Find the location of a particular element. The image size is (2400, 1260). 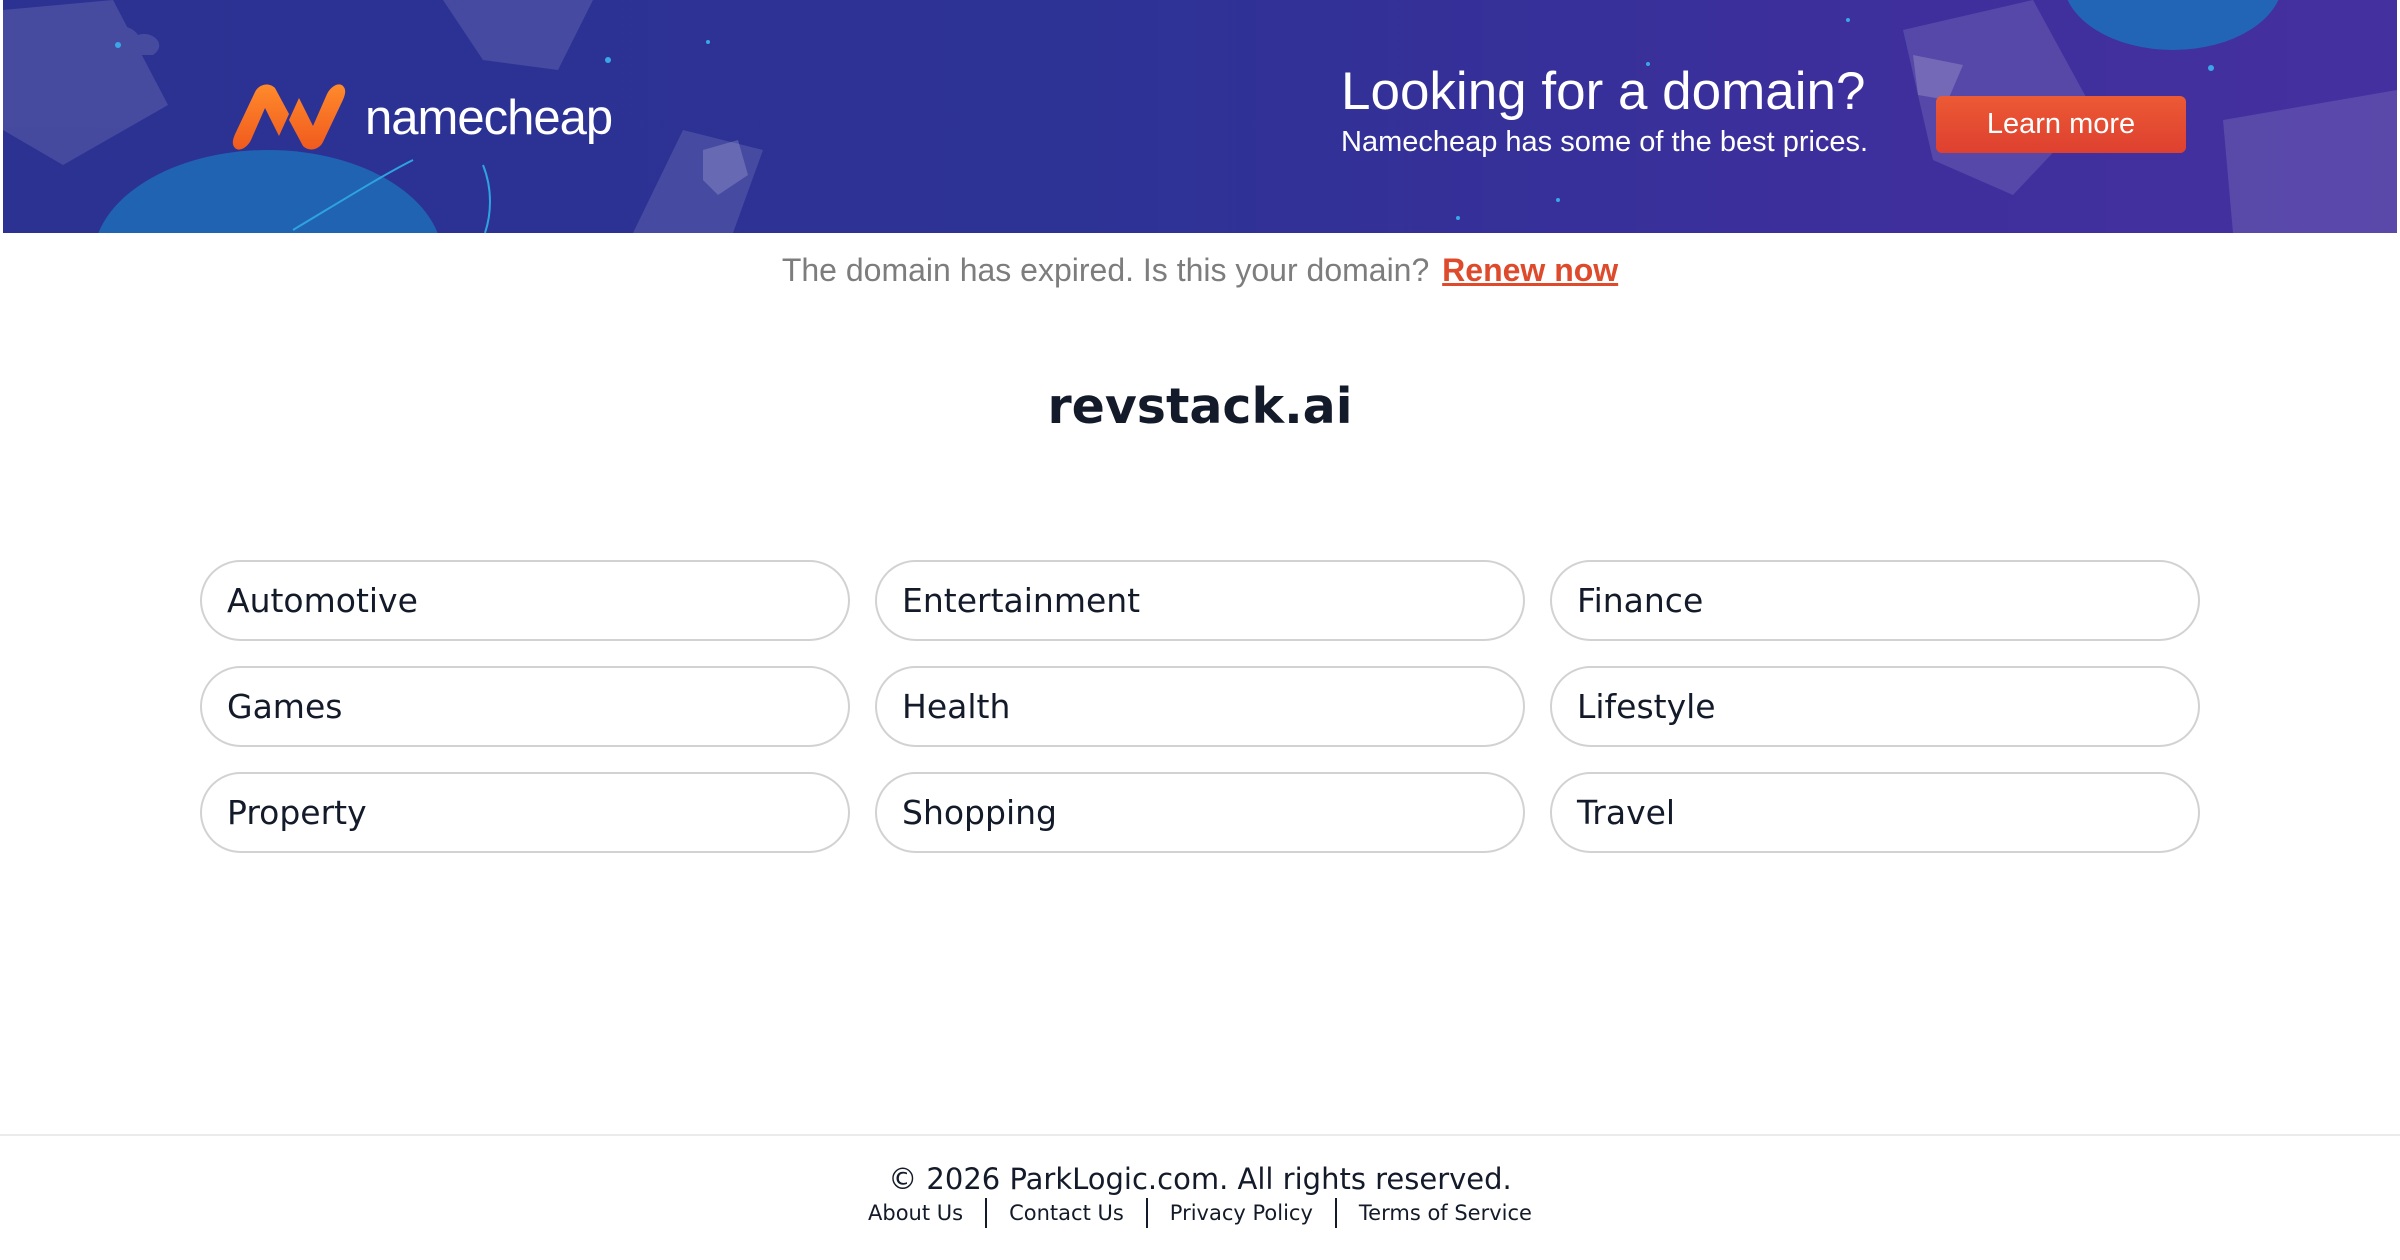

footer-link-contact-us: Contact Us is located at coordinates (1066, 1213).